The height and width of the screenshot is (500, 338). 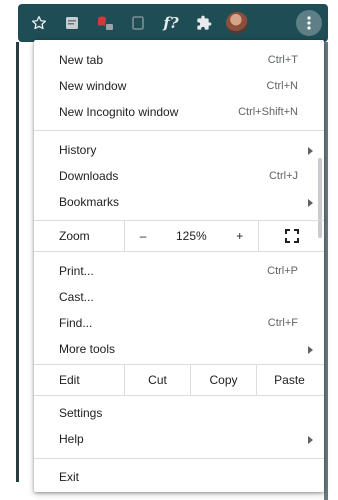 I want to click on reader-icon, so click(x=105, y=23).